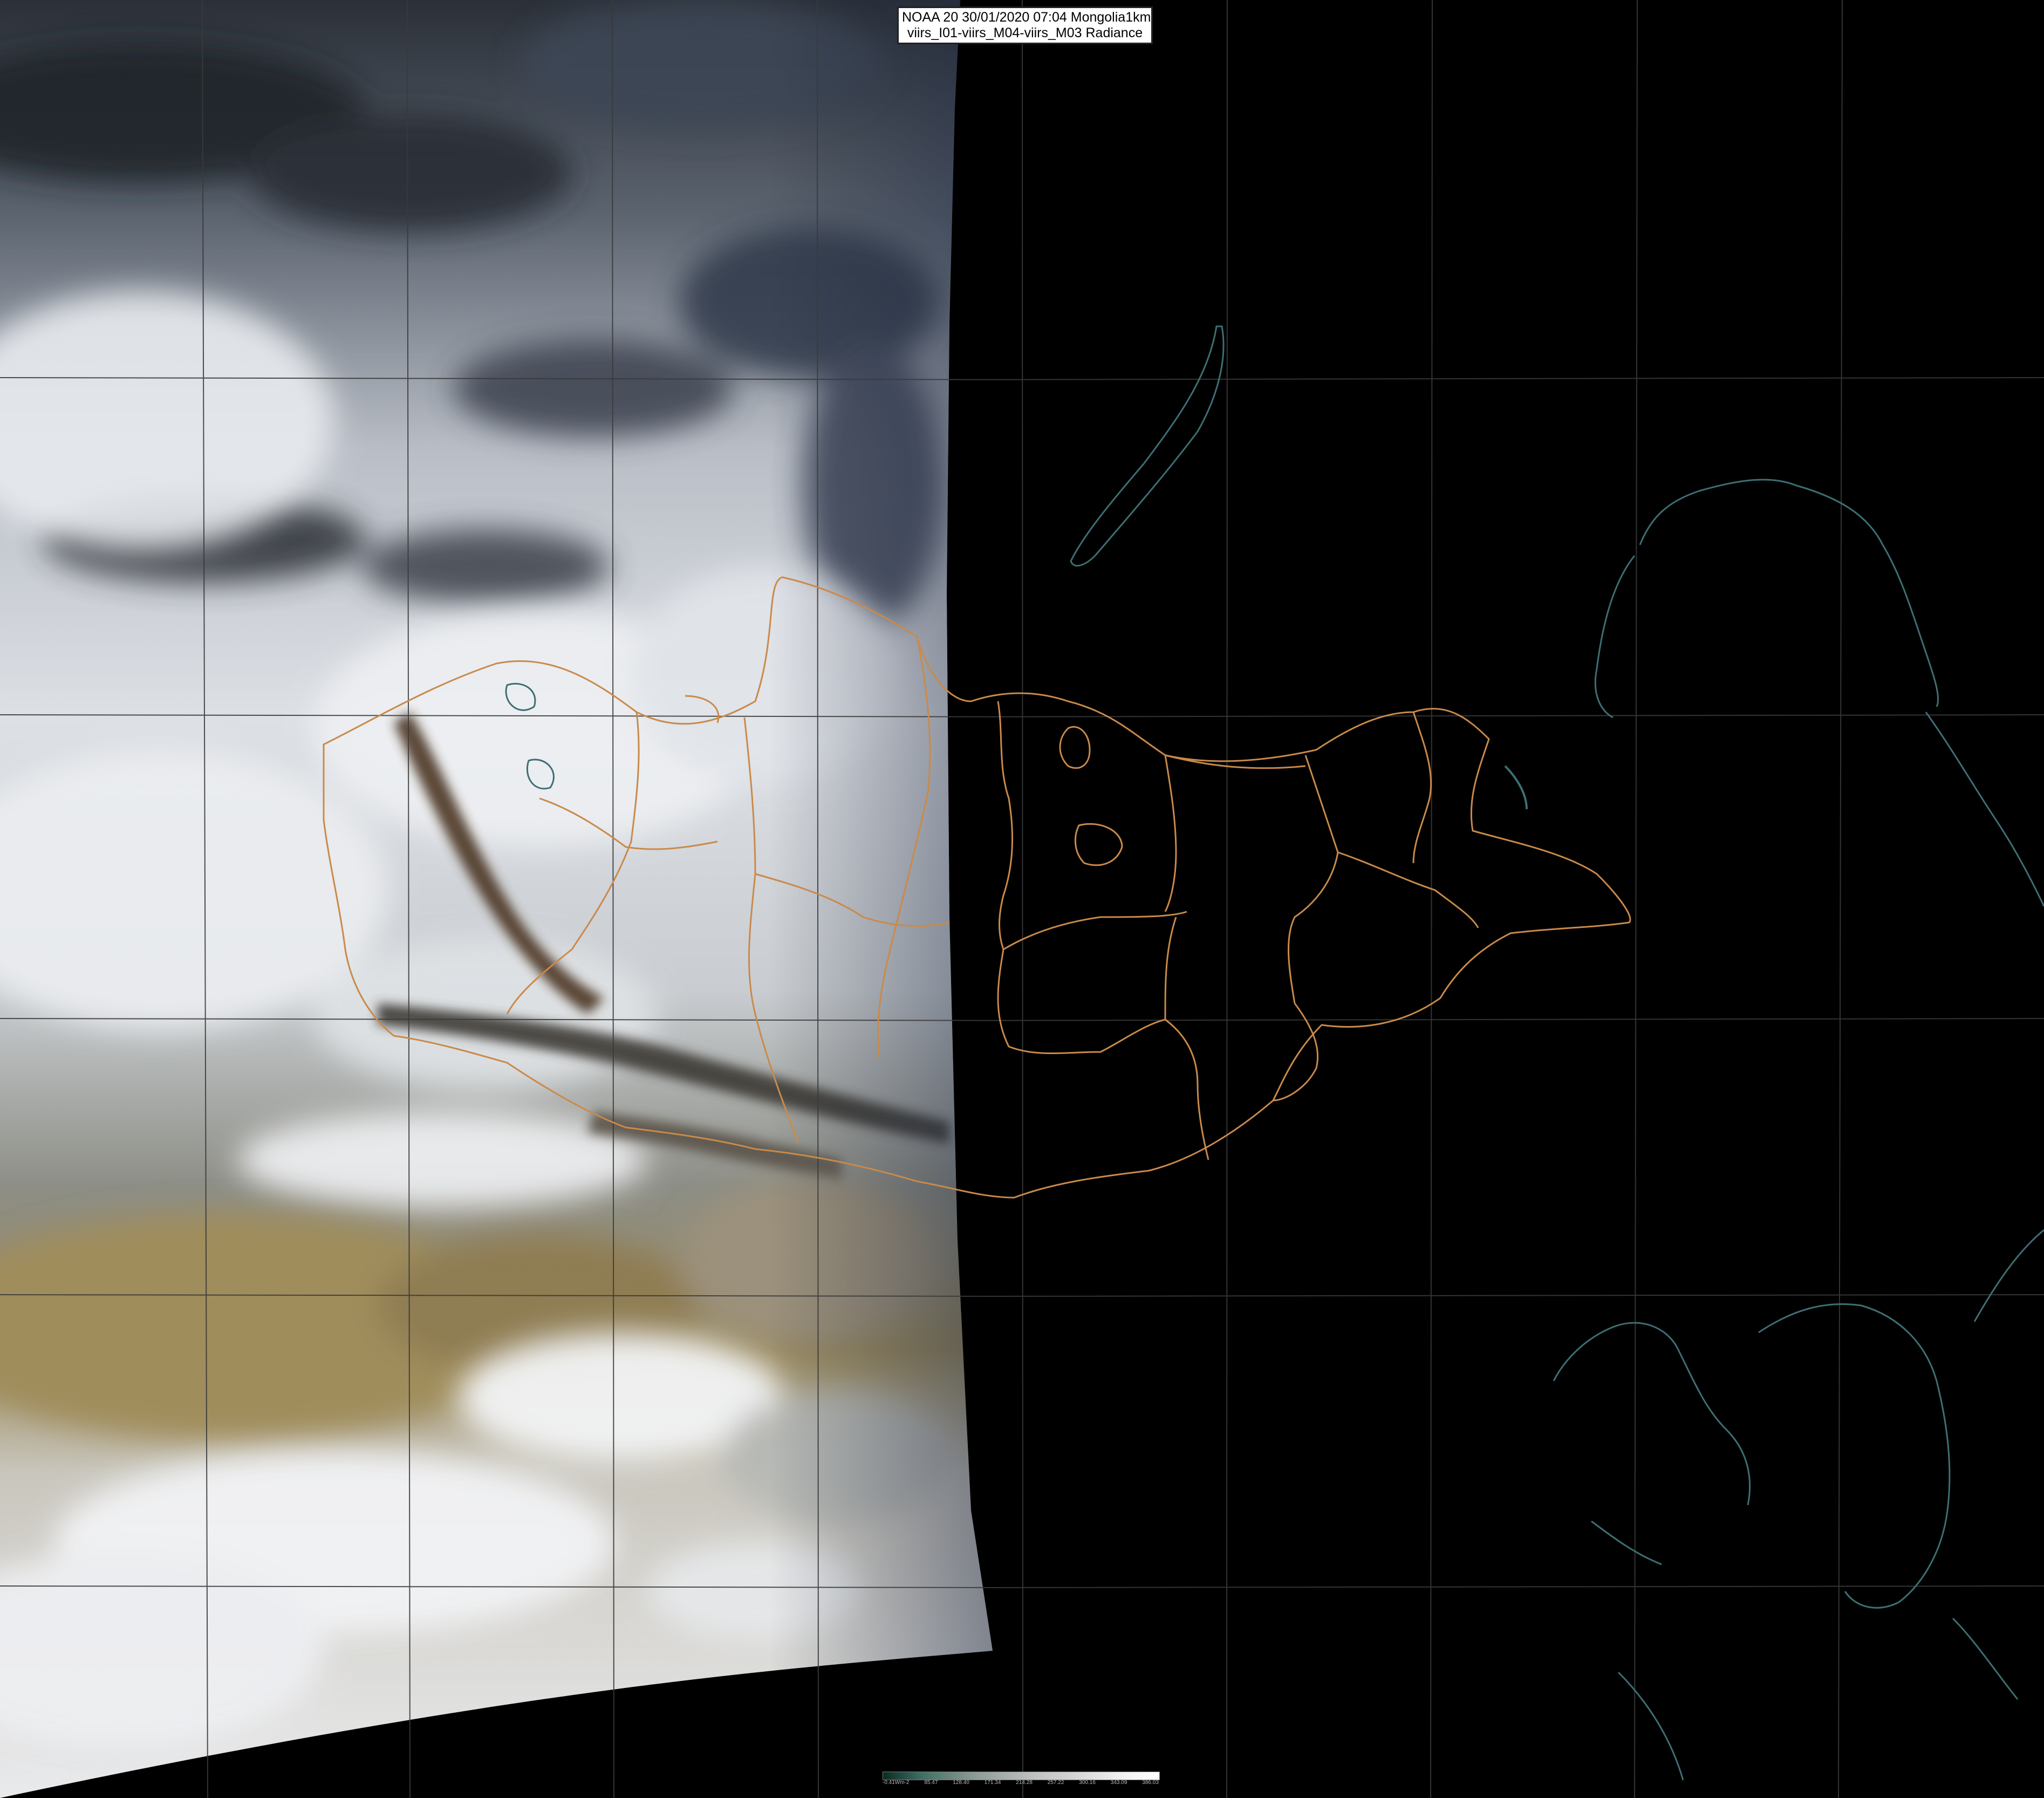 The height and width of the screenshot is (1798, 2044). Describe the element at coordinates (992, 1783) in the screenshot. I see `colorbar-tick: 171.34` at that location.